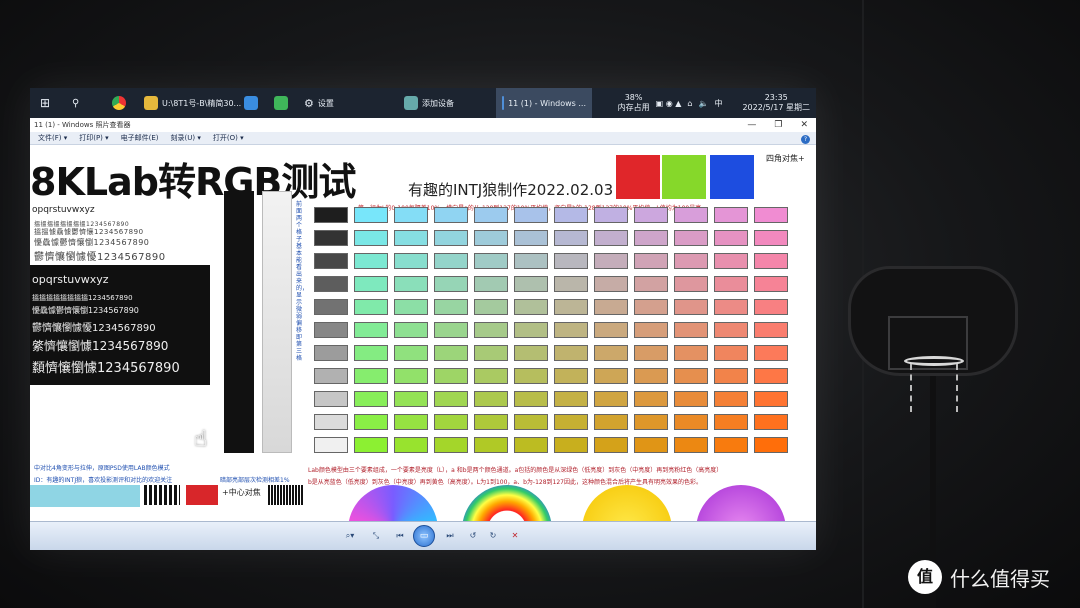  I want to click on red-pattern, so click(202, 495).